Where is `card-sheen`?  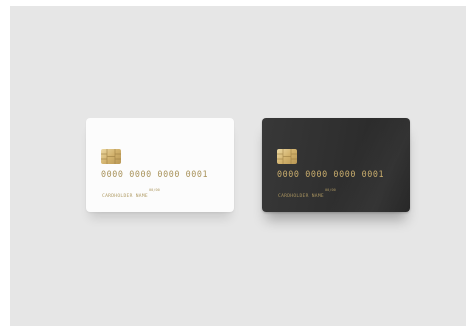
card-sheen is located at coordinates (368, 165).